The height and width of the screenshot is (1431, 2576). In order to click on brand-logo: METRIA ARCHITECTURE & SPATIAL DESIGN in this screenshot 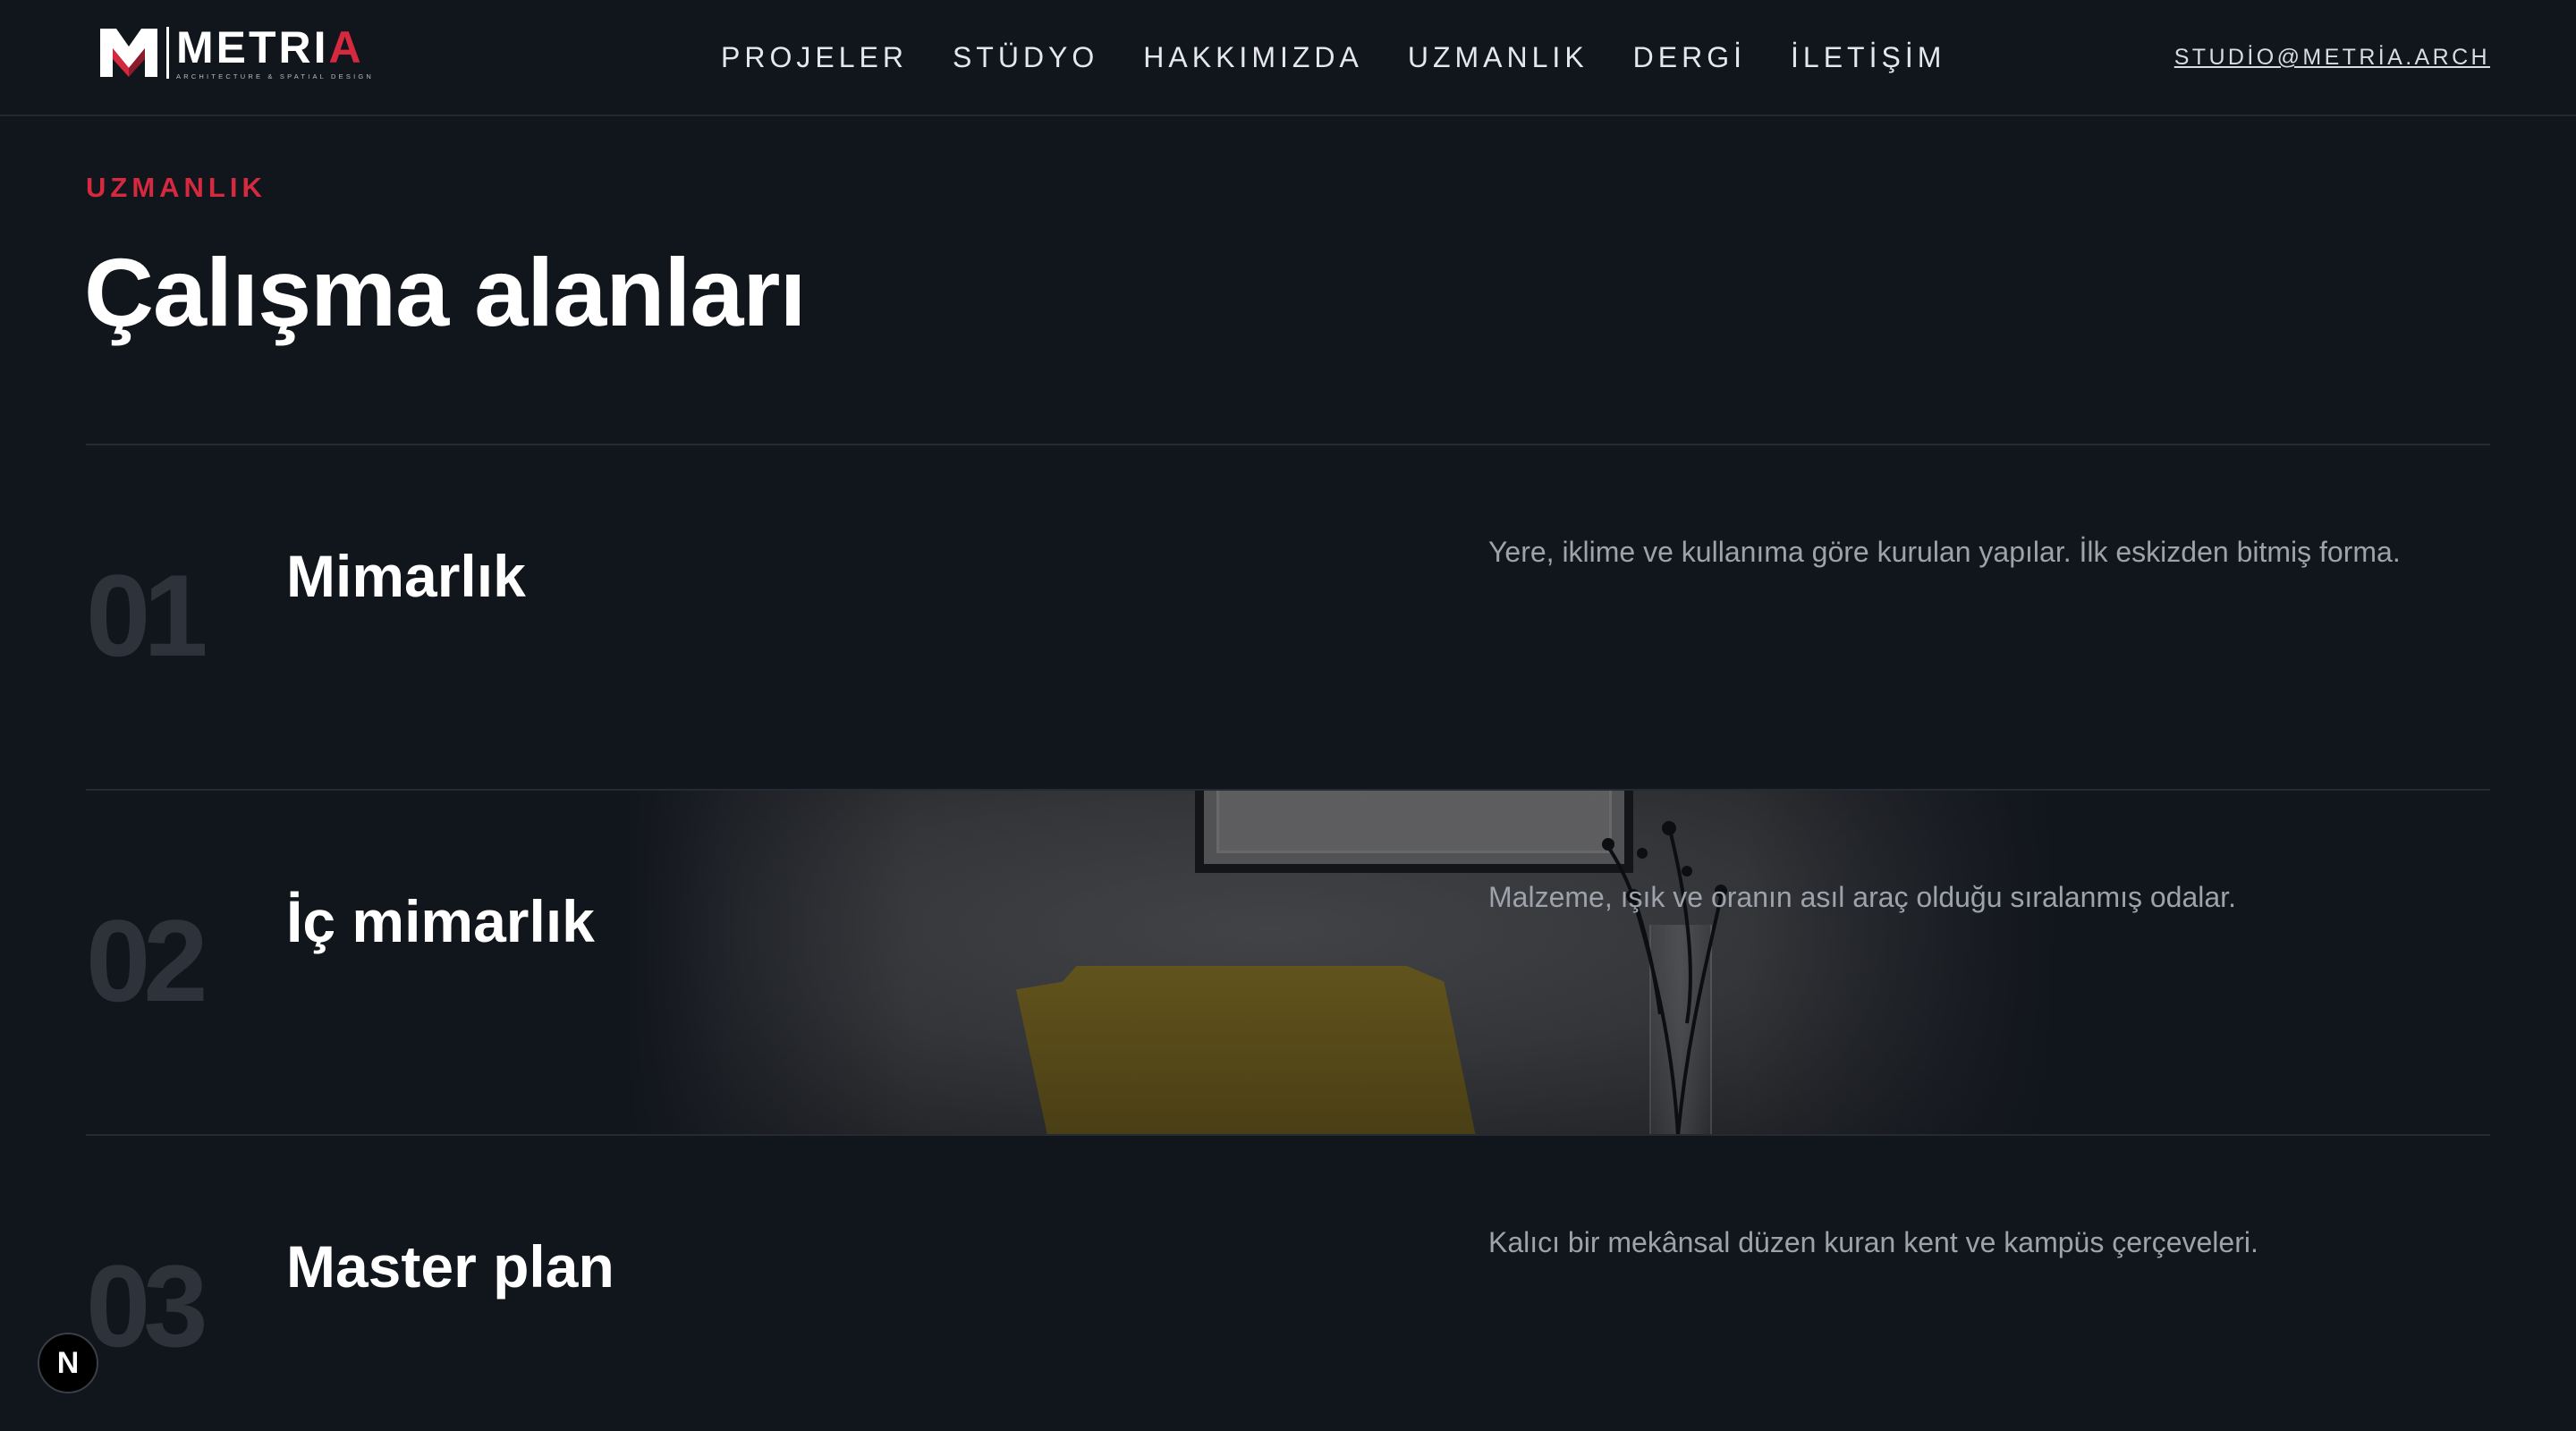, I will do `click(235, 53)`.